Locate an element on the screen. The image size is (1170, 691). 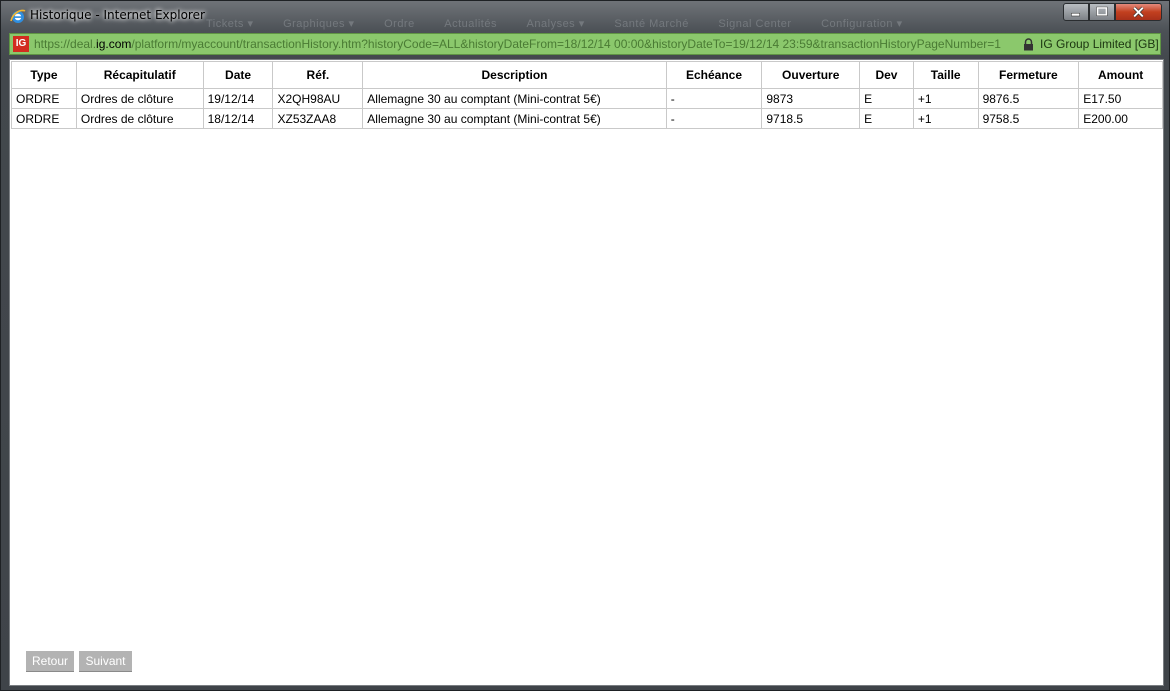
background-menu-item: Ordre is located at coordinates (399, 24).